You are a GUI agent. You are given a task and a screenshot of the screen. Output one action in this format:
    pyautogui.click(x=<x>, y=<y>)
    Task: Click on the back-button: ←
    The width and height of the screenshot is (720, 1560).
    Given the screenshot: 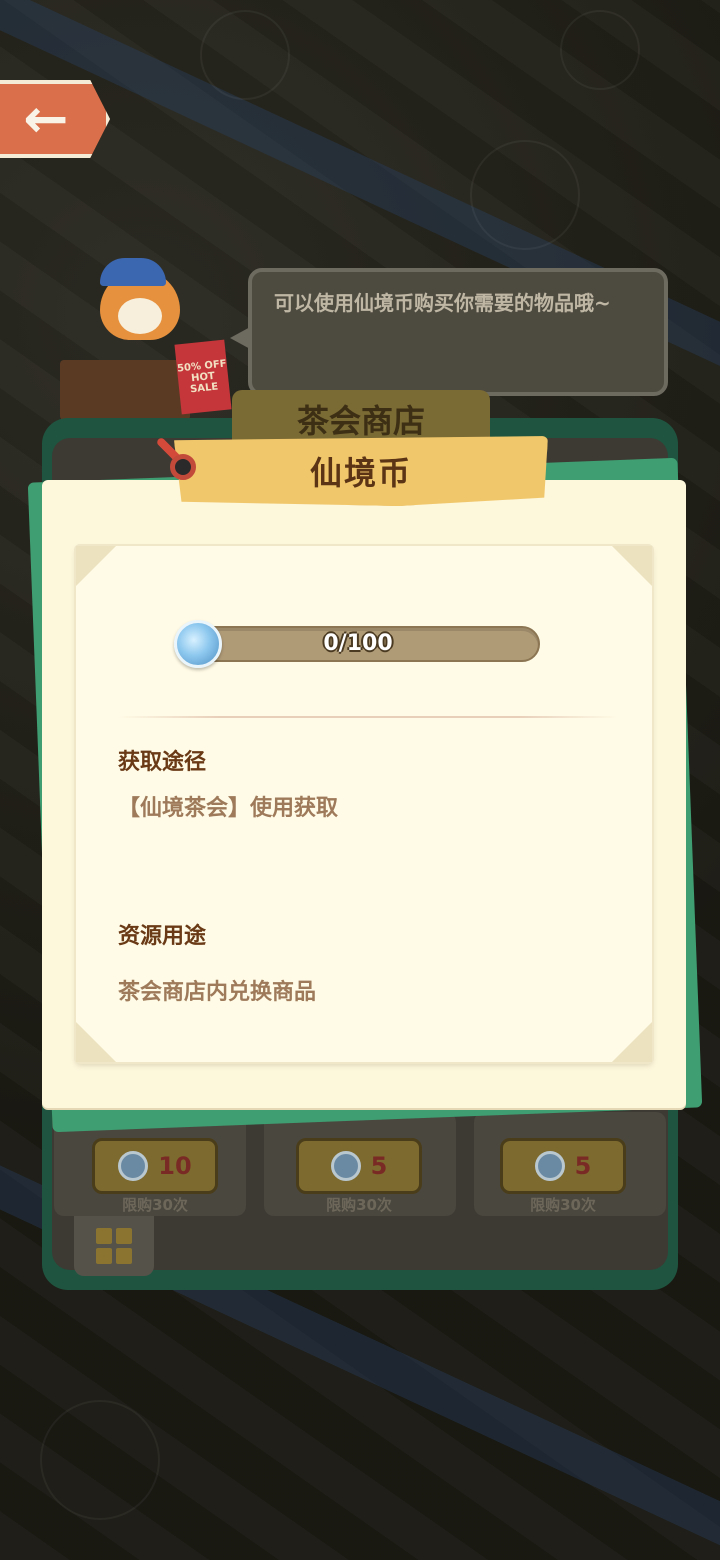 What is the action you would take?
    pyautogui.click(x=55, y=119)
    